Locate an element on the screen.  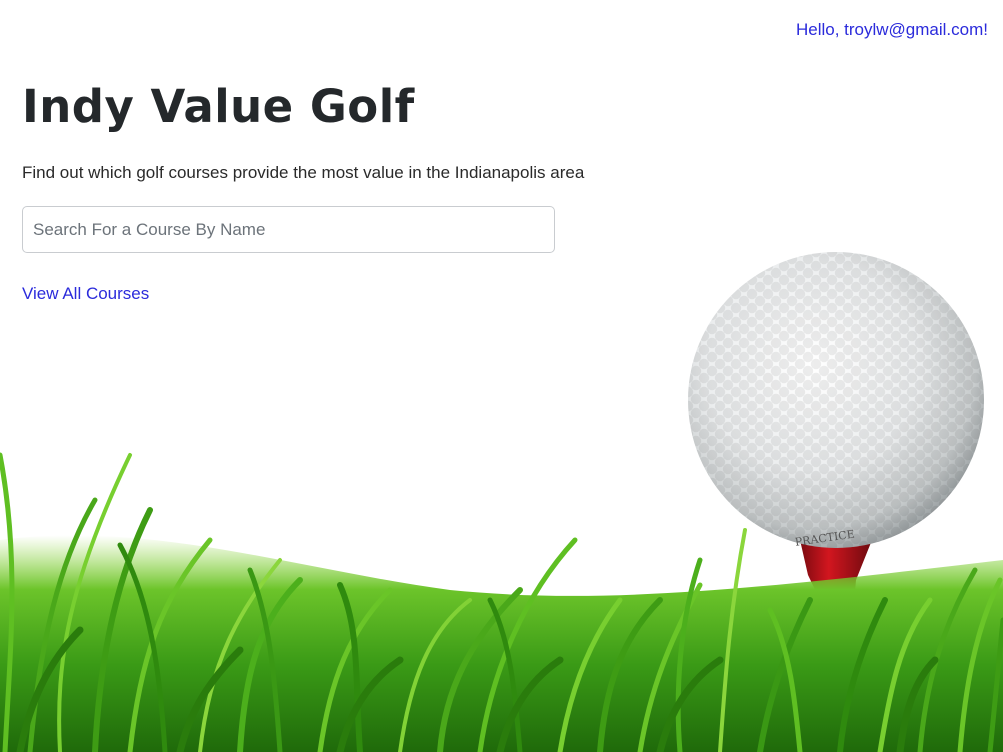
course-search-input is located at coordinates (288, 229).